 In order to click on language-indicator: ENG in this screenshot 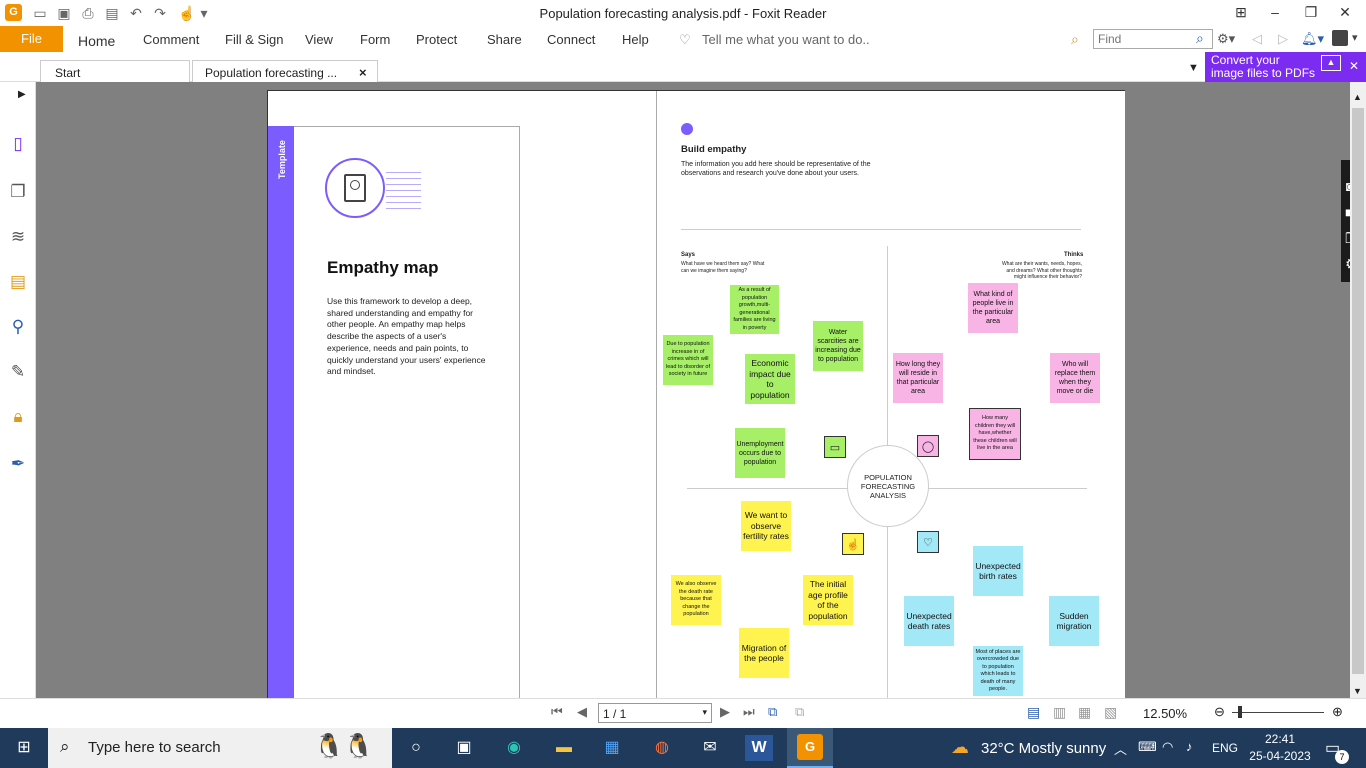, I will do `click(1225, 748)`.